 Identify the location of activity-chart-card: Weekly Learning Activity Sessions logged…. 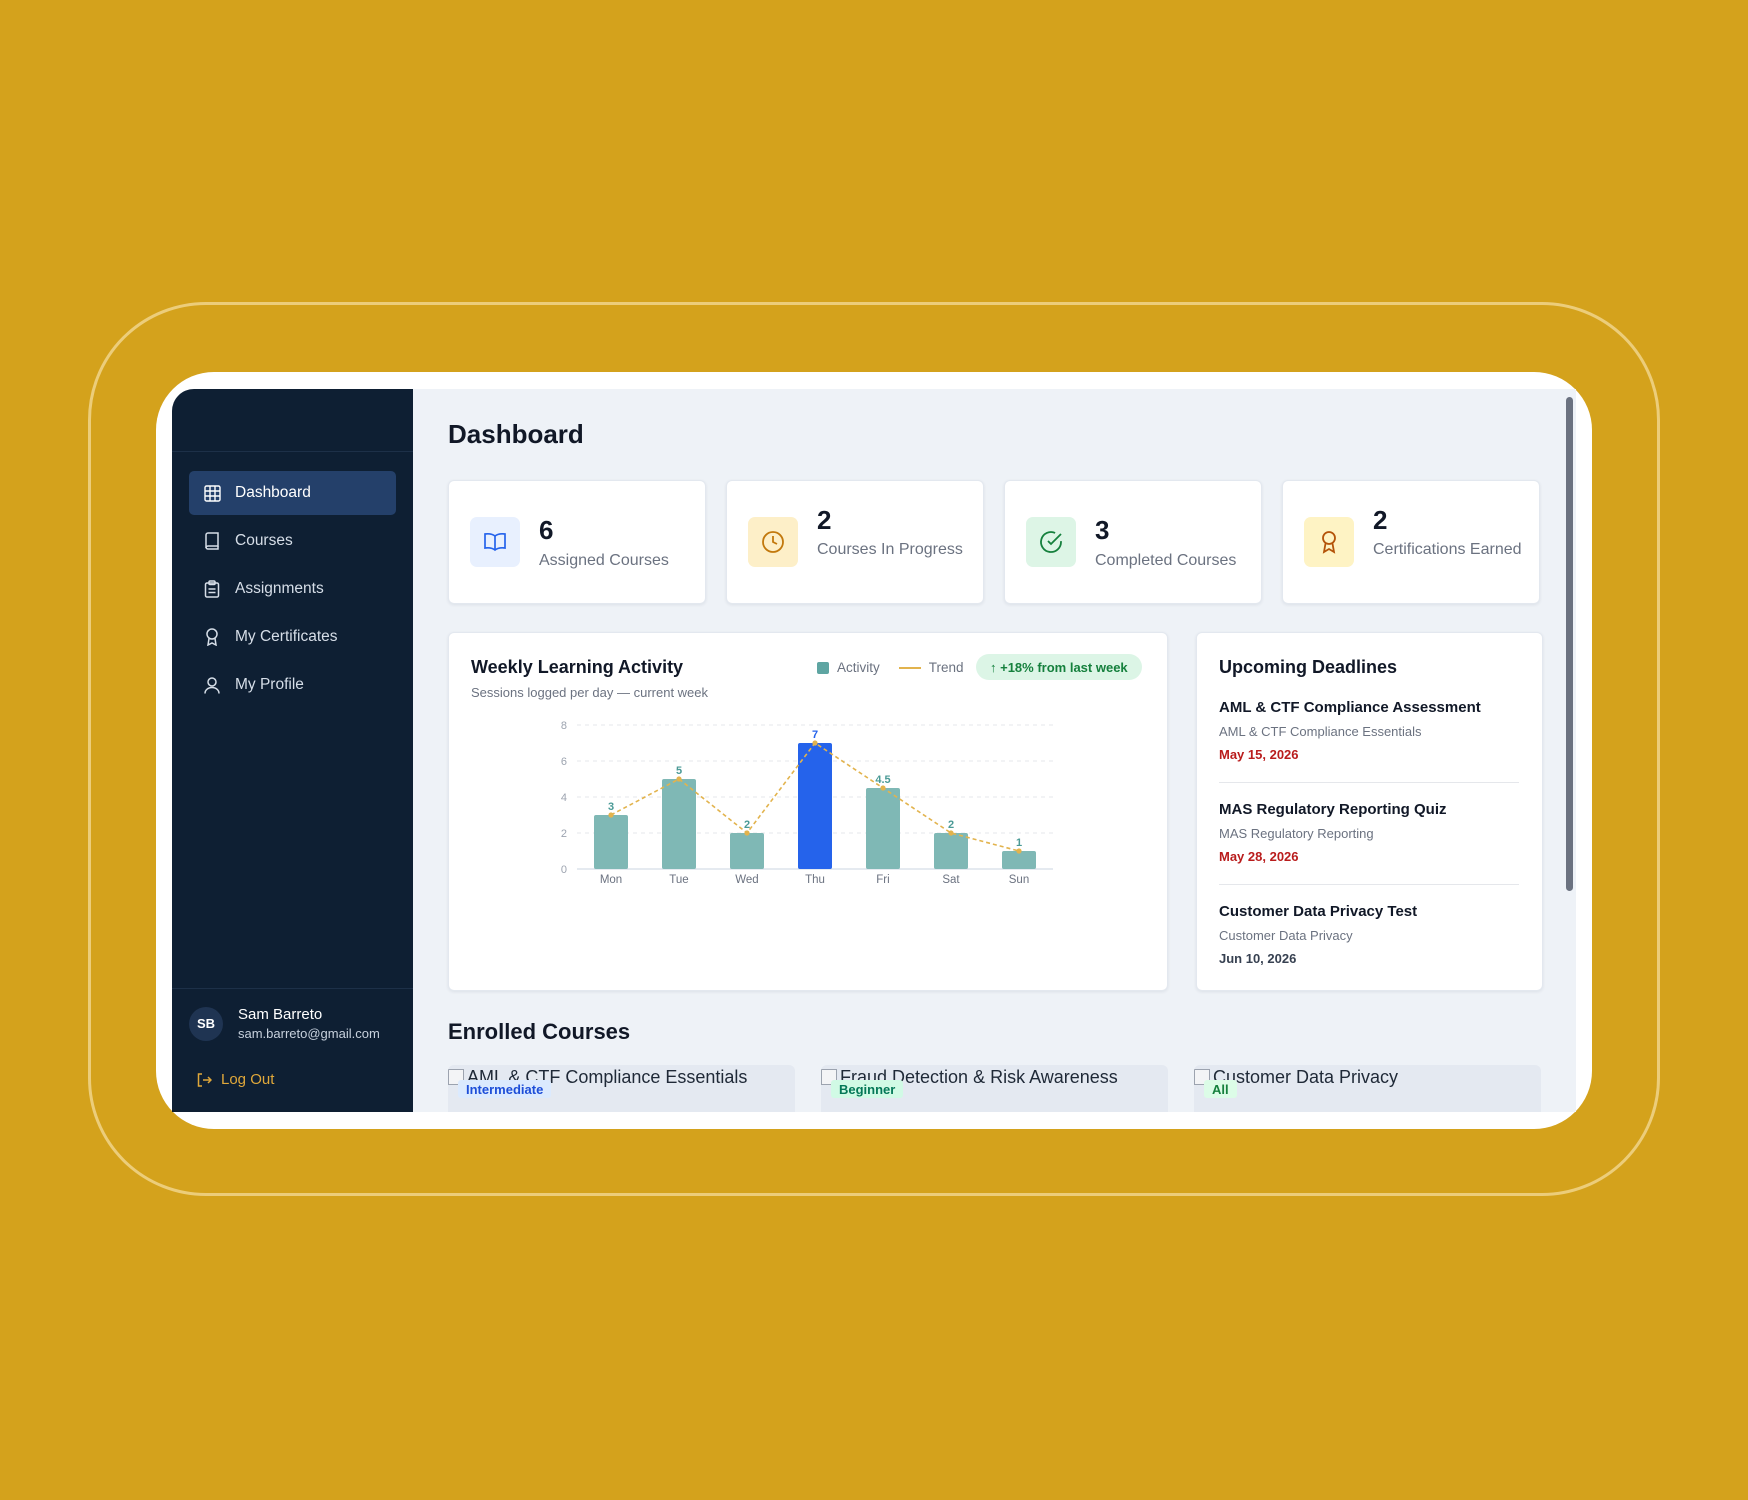
(808, 811).